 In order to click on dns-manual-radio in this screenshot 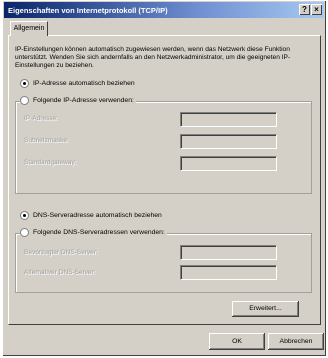, I will do `click(24, 232)`.